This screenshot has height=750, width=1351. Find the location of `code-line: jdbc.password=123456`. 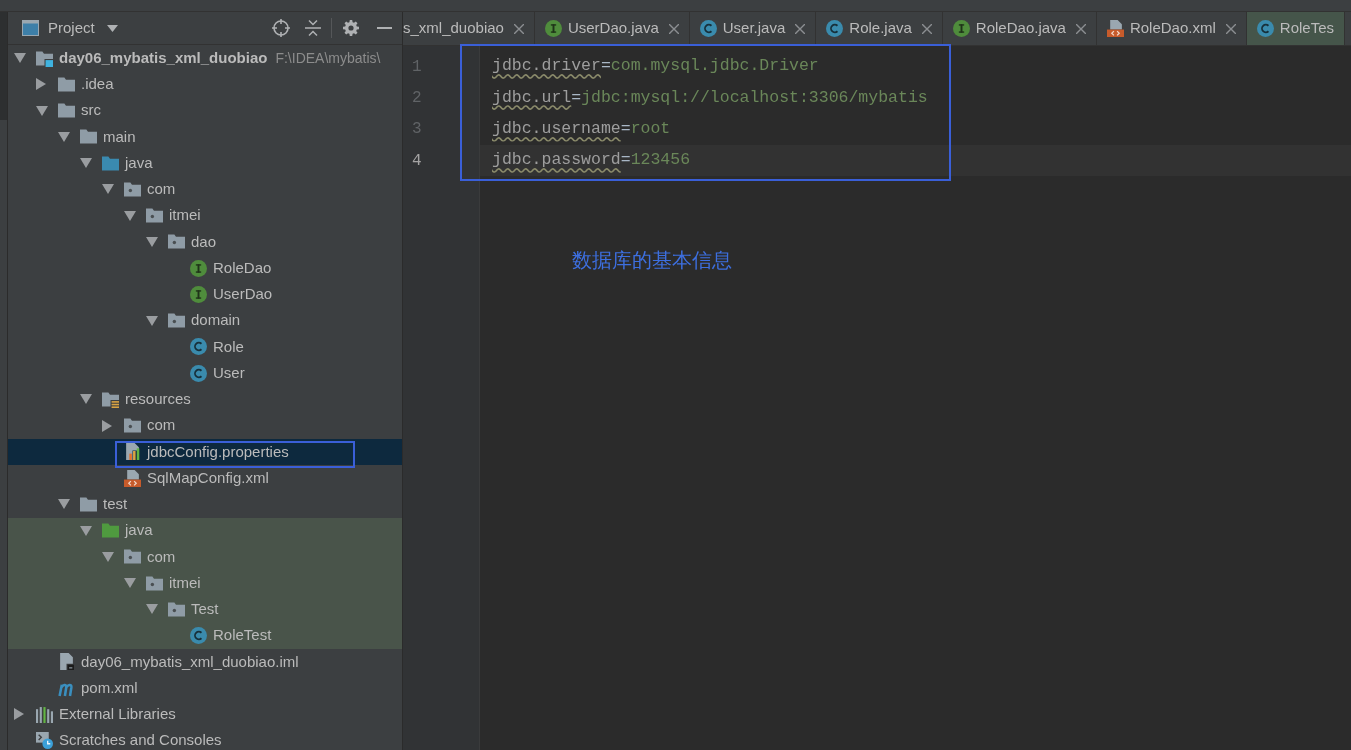

code-line: jdbc.password=123456 is located at coordinates (591, 160).